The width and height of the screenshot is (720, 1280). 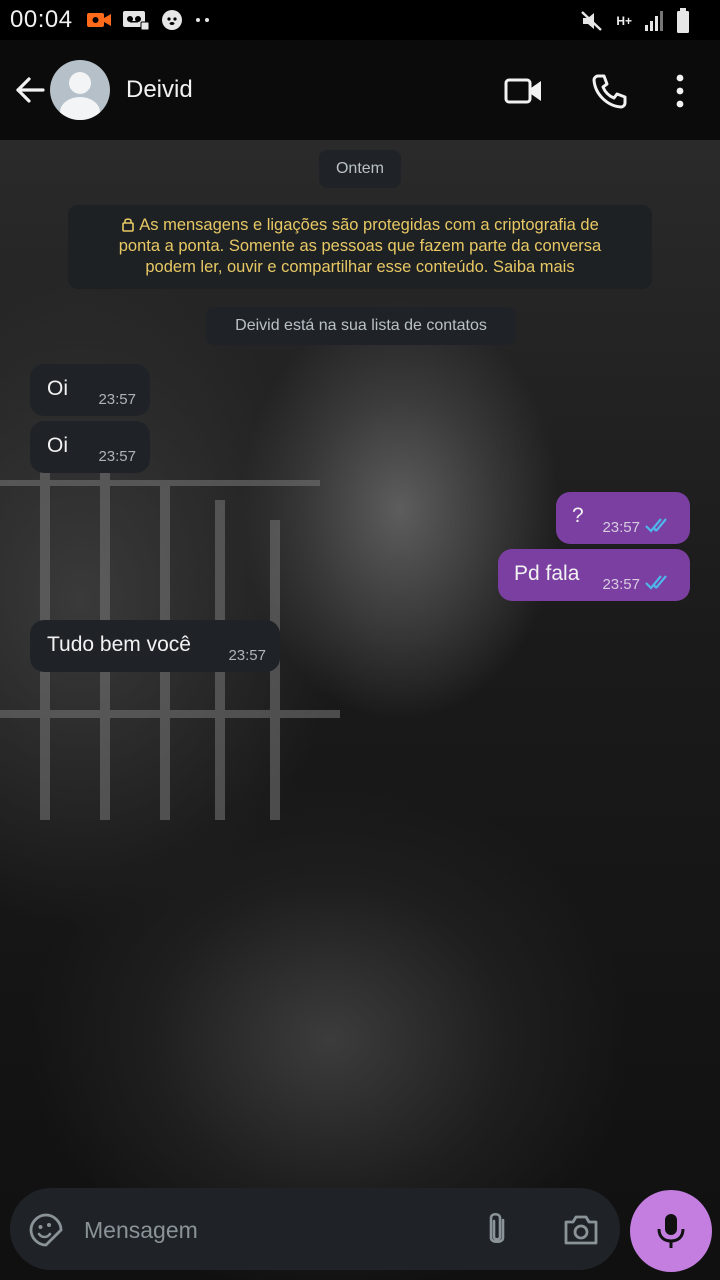 I want to click on screen-record-icon, so click(x=99, y=20).